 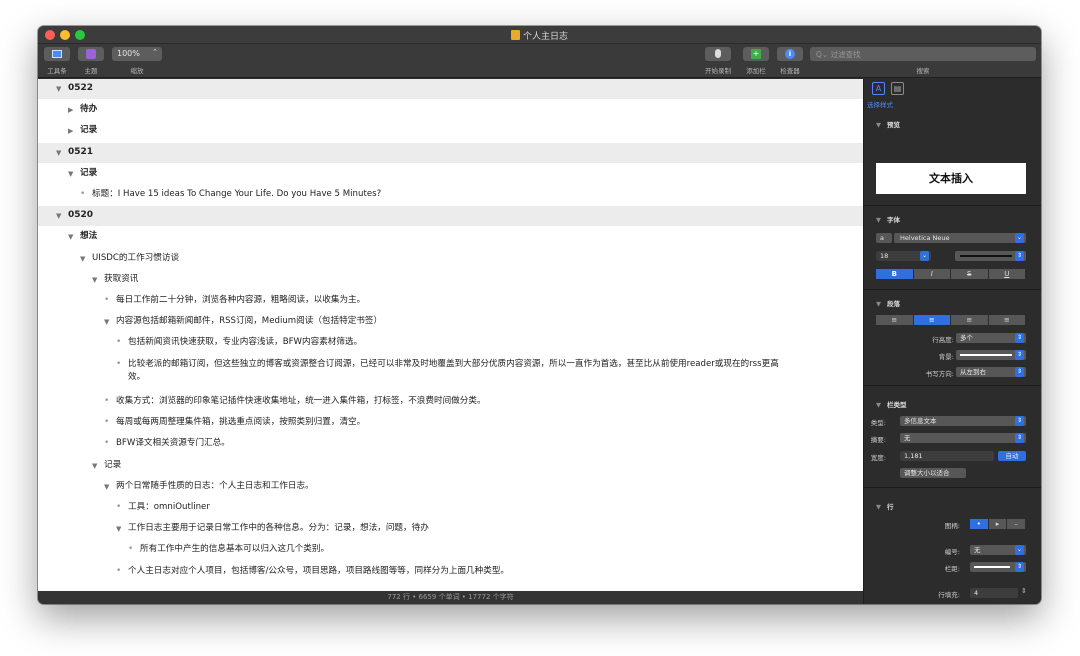 I want to click on zoom-select: 100% ⌃, so click(x=137, y=54).